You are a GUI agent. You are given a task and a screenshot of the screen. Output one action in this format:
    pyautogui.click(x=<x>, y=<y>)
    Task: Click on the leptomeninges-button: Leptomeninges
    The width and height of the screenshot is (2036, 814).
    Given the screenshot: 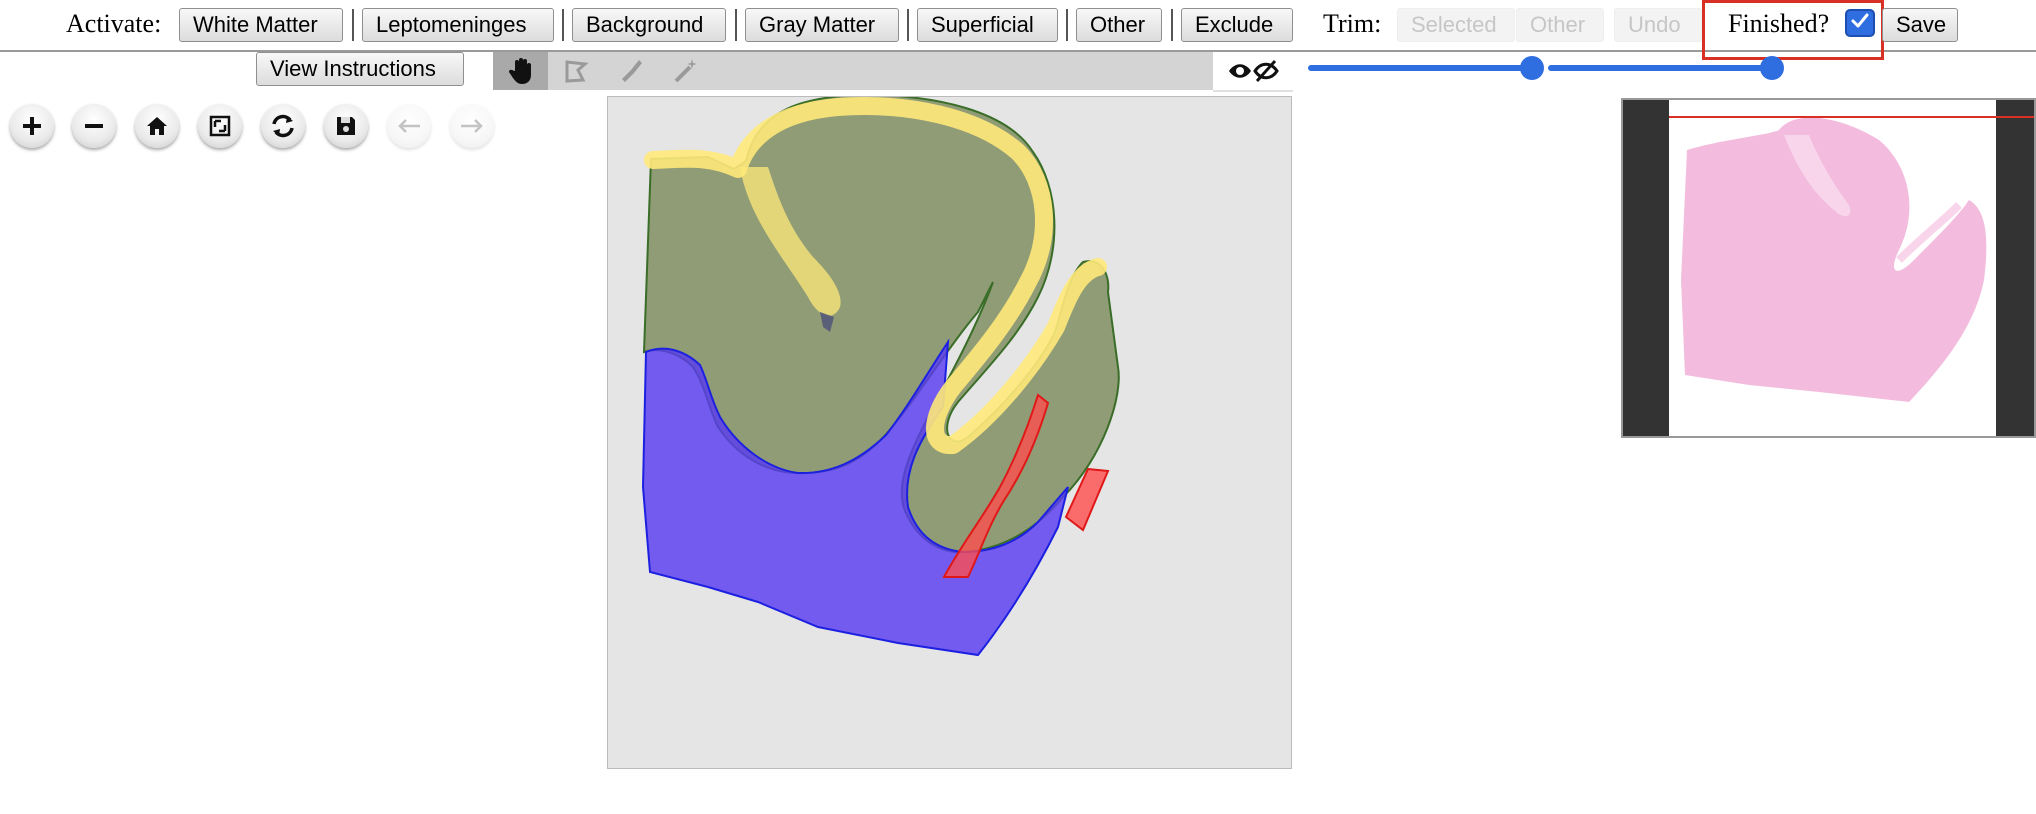 What is the action you would take?
    pyautogui.click(x=458, y=25)
    